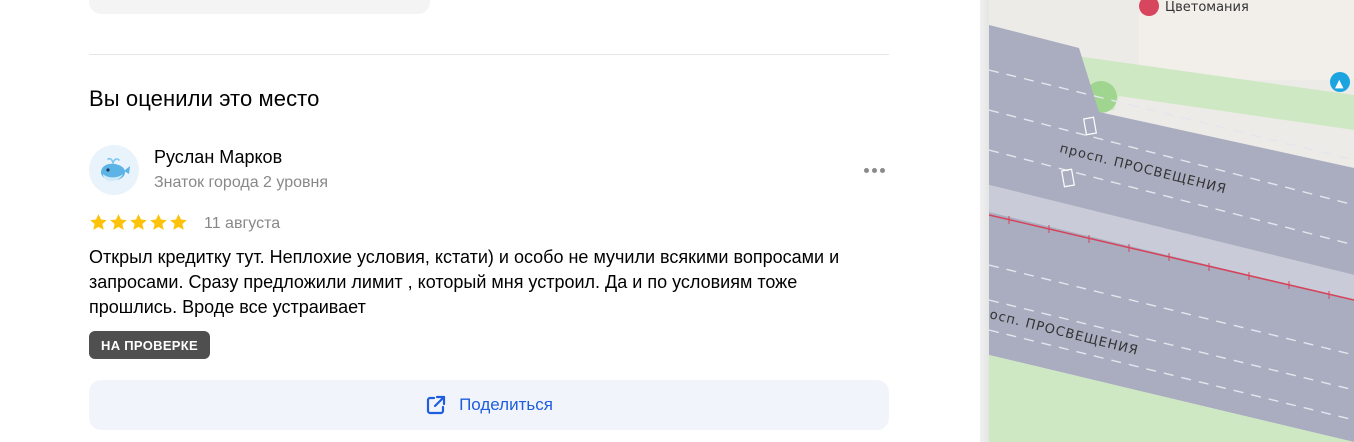  I want to click on whale-avatar-icon, so click(115, 169).